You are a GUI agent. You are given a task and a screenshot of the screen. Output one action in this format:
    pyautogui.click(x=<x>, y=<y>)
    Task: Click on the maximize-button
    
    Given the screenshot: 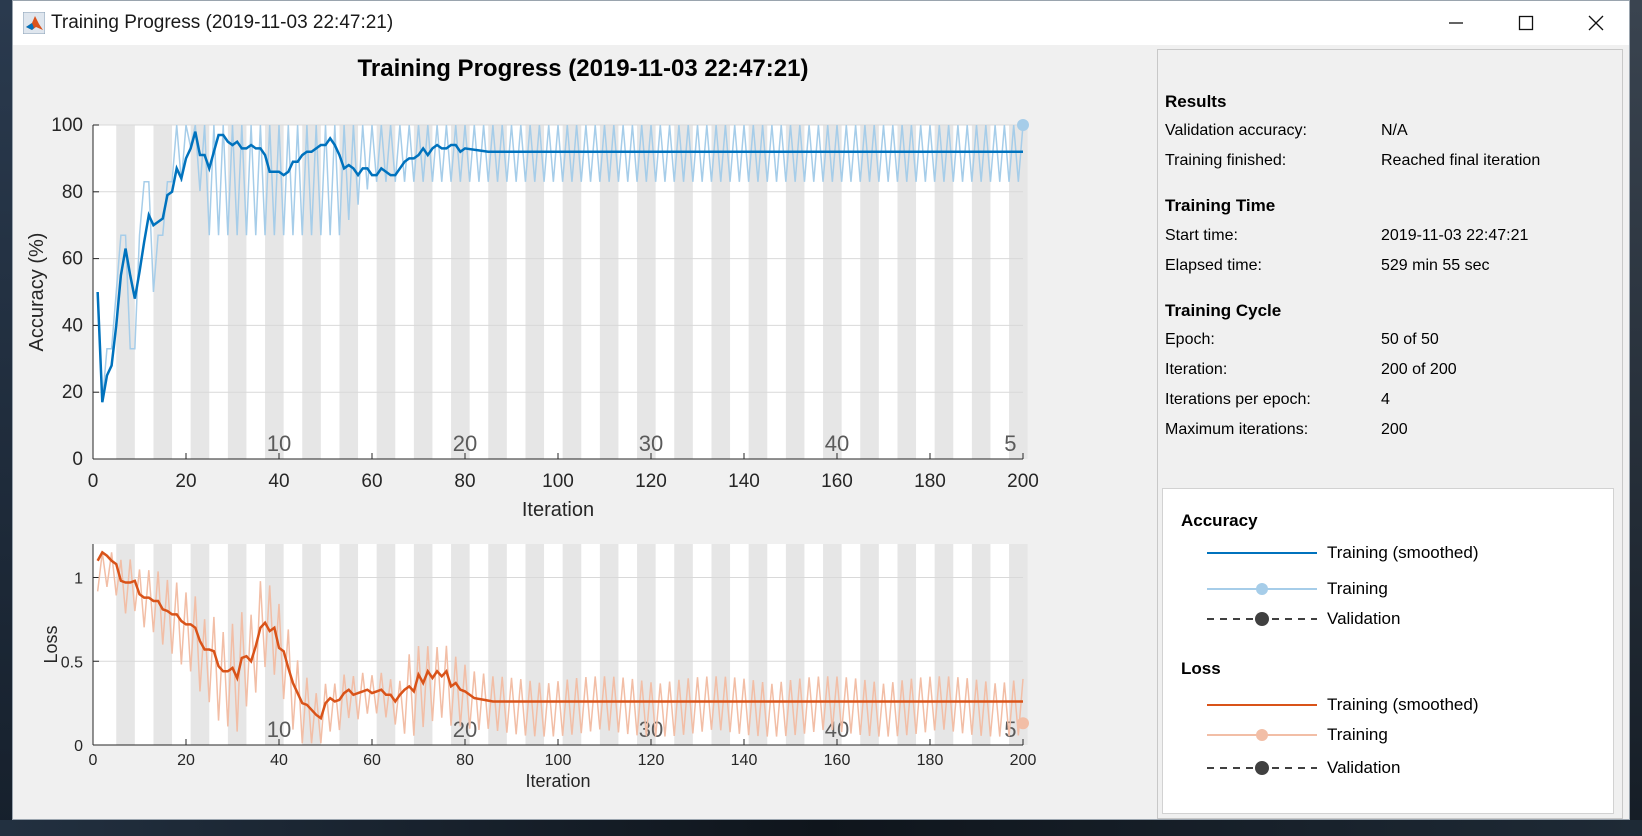 What is the action you would take?
    pyautogui.click(x=1526, y=23)
    